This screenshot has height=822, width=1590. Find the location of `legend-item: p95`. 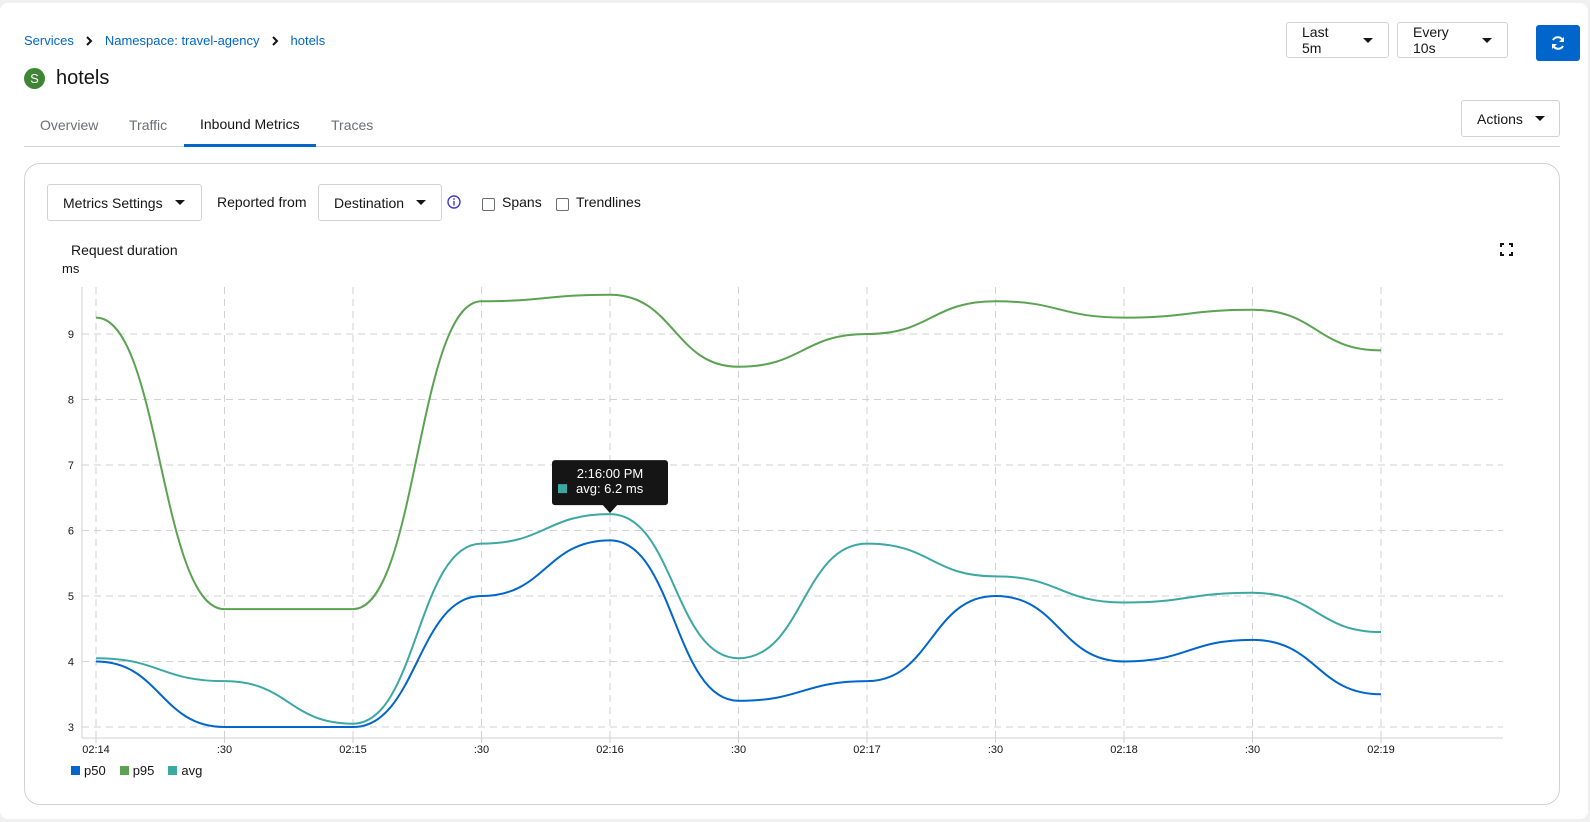

legend-item: p95 is located at coordinates (137, 770).